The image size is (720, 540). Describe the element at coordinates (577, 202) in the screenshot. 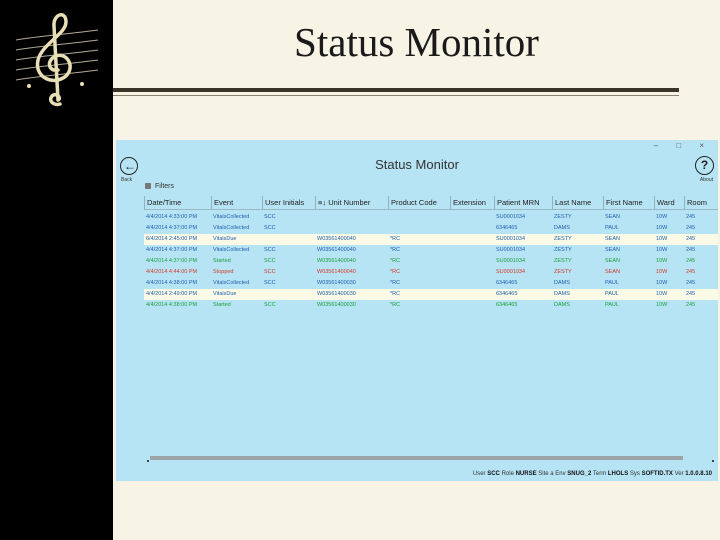

I see `column-header-last-name: Last Name` at that location.